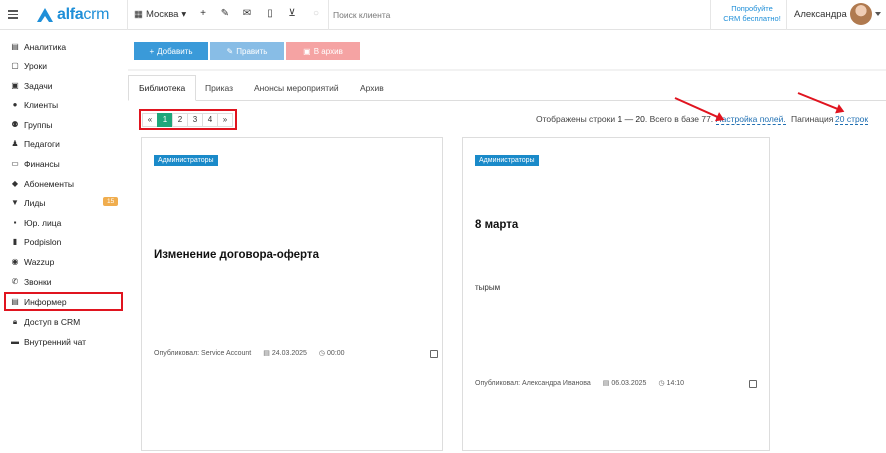 This screenshot has width=886, height=453. What do you see at coordinates (247, 51) in the screenshot?
I see `edit-button: ✎ Править` at bounding box center [247, 51].